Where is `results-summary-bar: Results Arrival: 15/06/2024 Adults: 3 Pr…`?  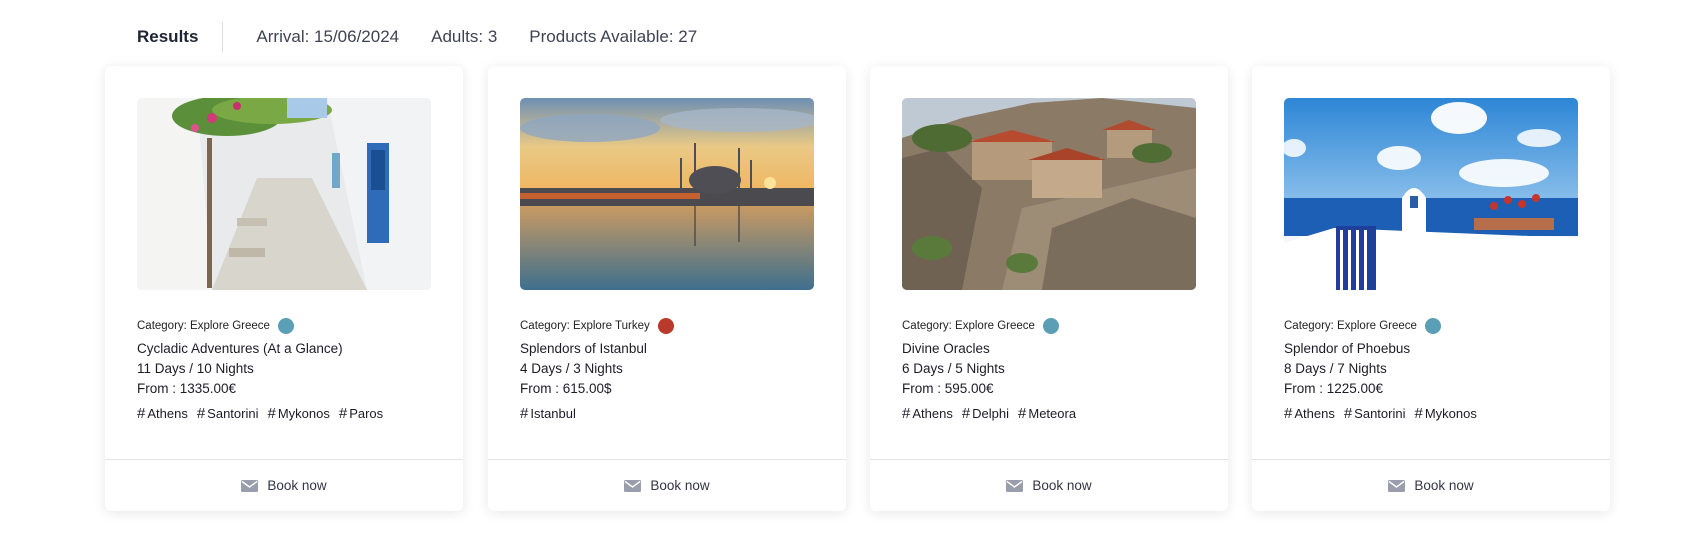 results-summary-bar: Results Arrival: 15/06/2024 Adults: 3 Pr… is located at coordinates (417, 37).